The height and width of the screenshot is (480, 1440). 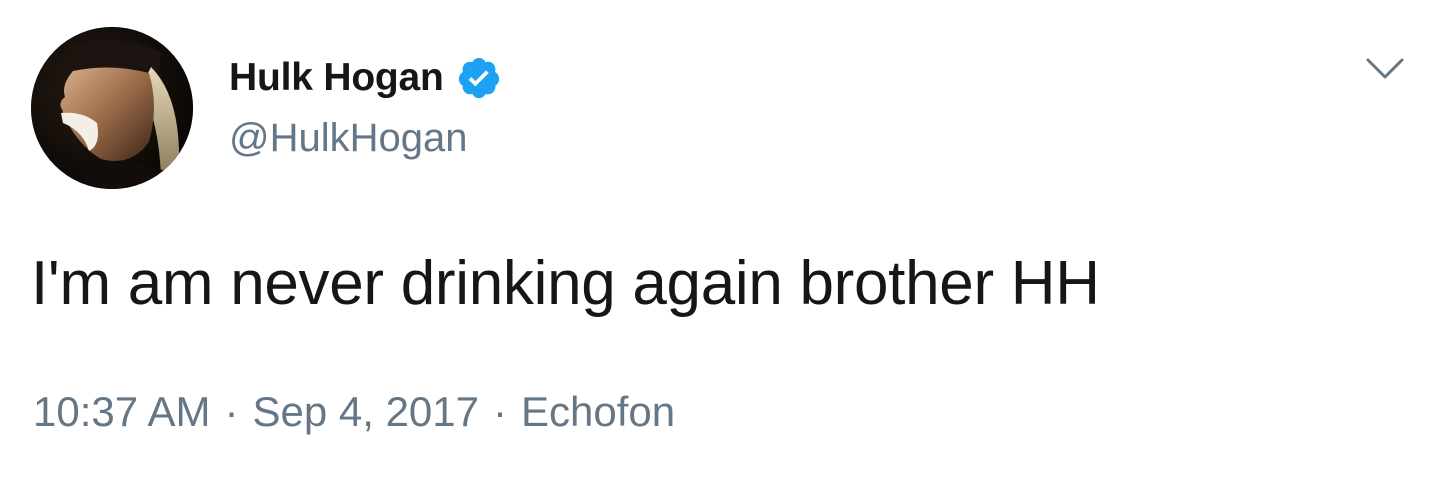 I want to click on avatar-photo-icon, so click(x=112, y=108).